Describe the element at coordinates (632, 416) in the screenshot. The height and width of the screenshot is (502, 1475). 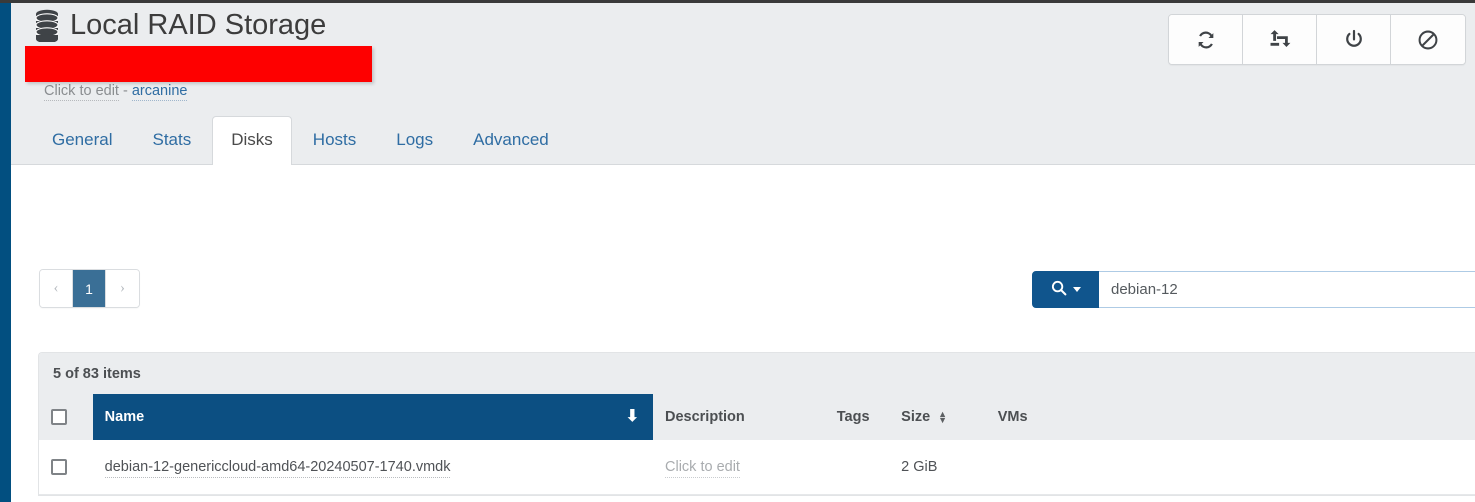
I see `sort-descending-icon: ⬇` at that location.